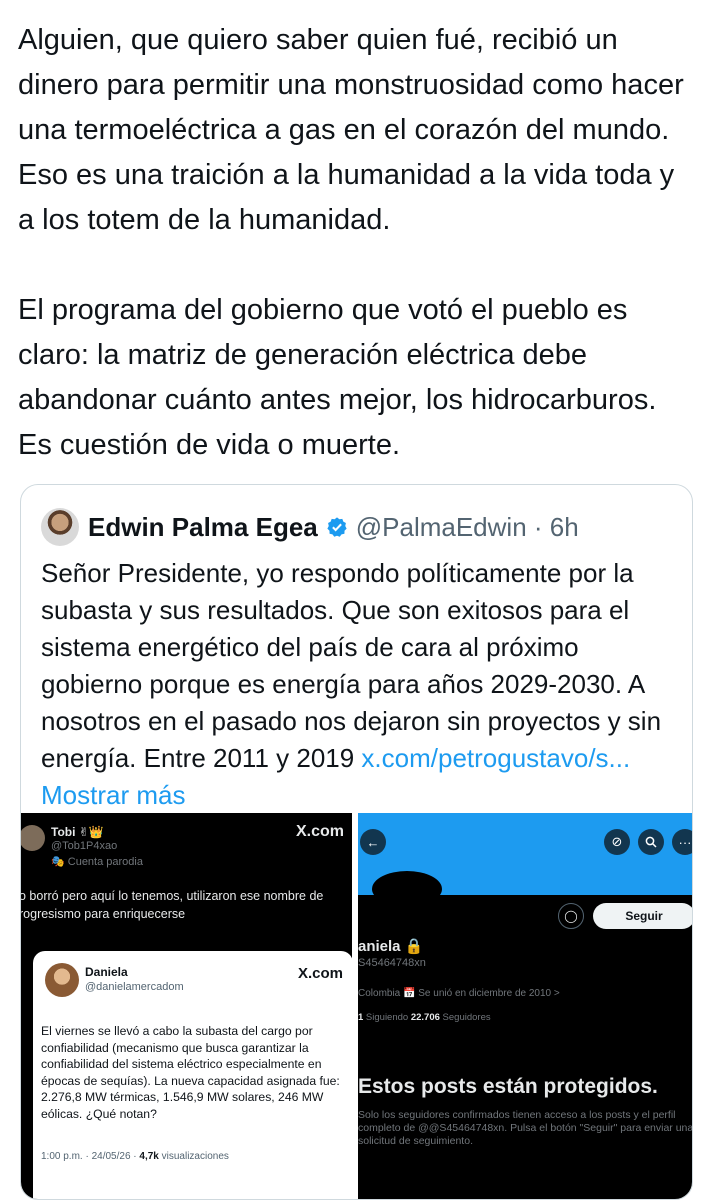  Describe the element at coordinates (193, 1156) in the screenshot. I see `views-label: visualizaciones` at that location.